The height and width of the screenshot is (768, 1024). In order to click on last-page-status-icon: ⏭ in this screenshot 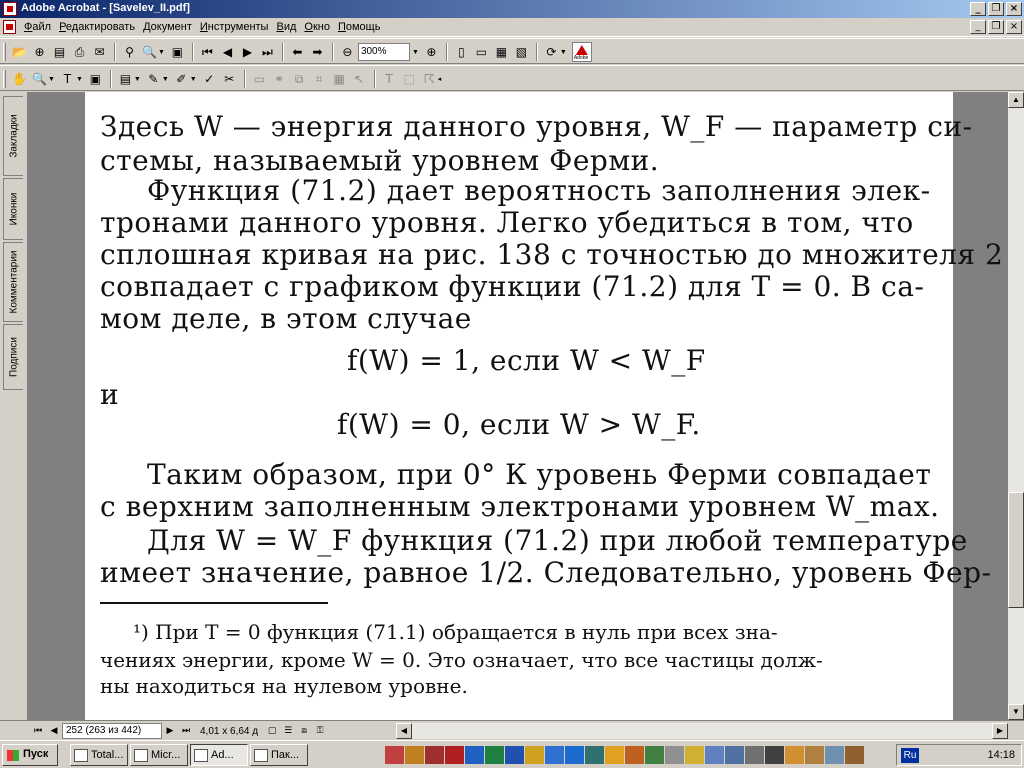, I will do `click(186, 731)`.